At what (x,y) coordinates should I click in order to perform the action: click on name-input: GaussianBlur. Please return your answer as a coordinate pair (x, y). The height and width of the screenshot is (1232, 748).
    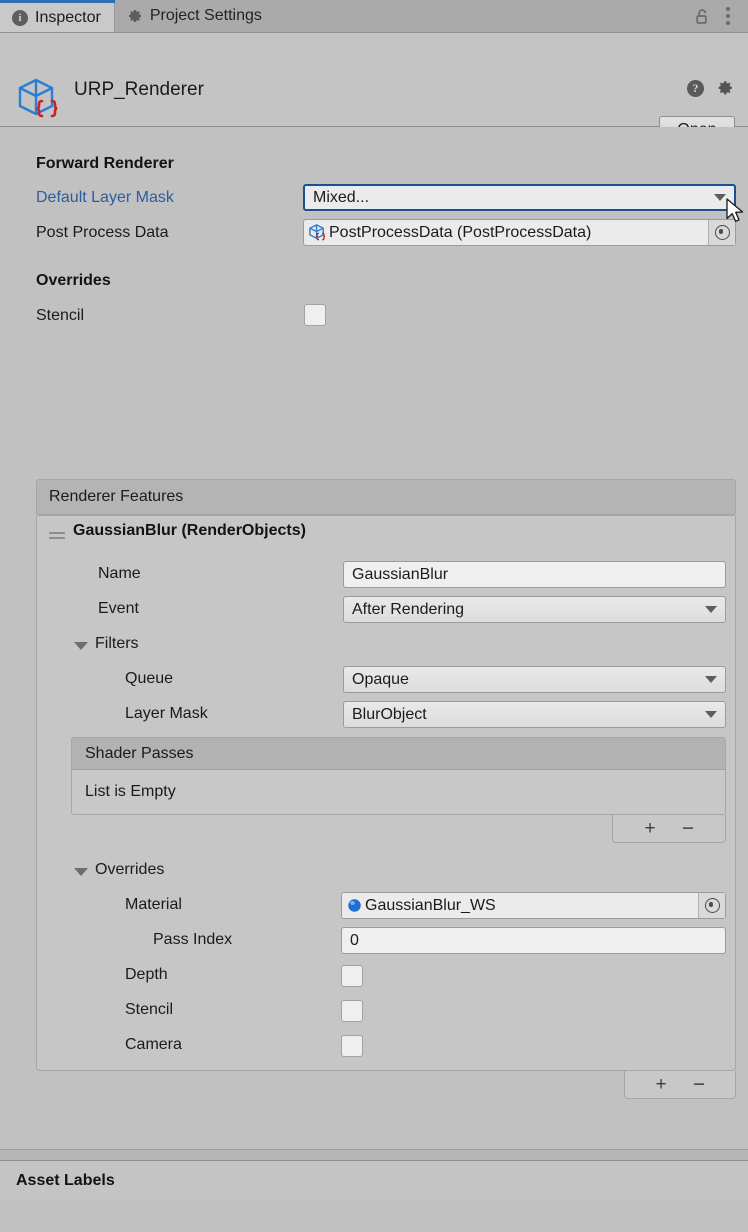
    Looking at the image, I should click on (534, 574).